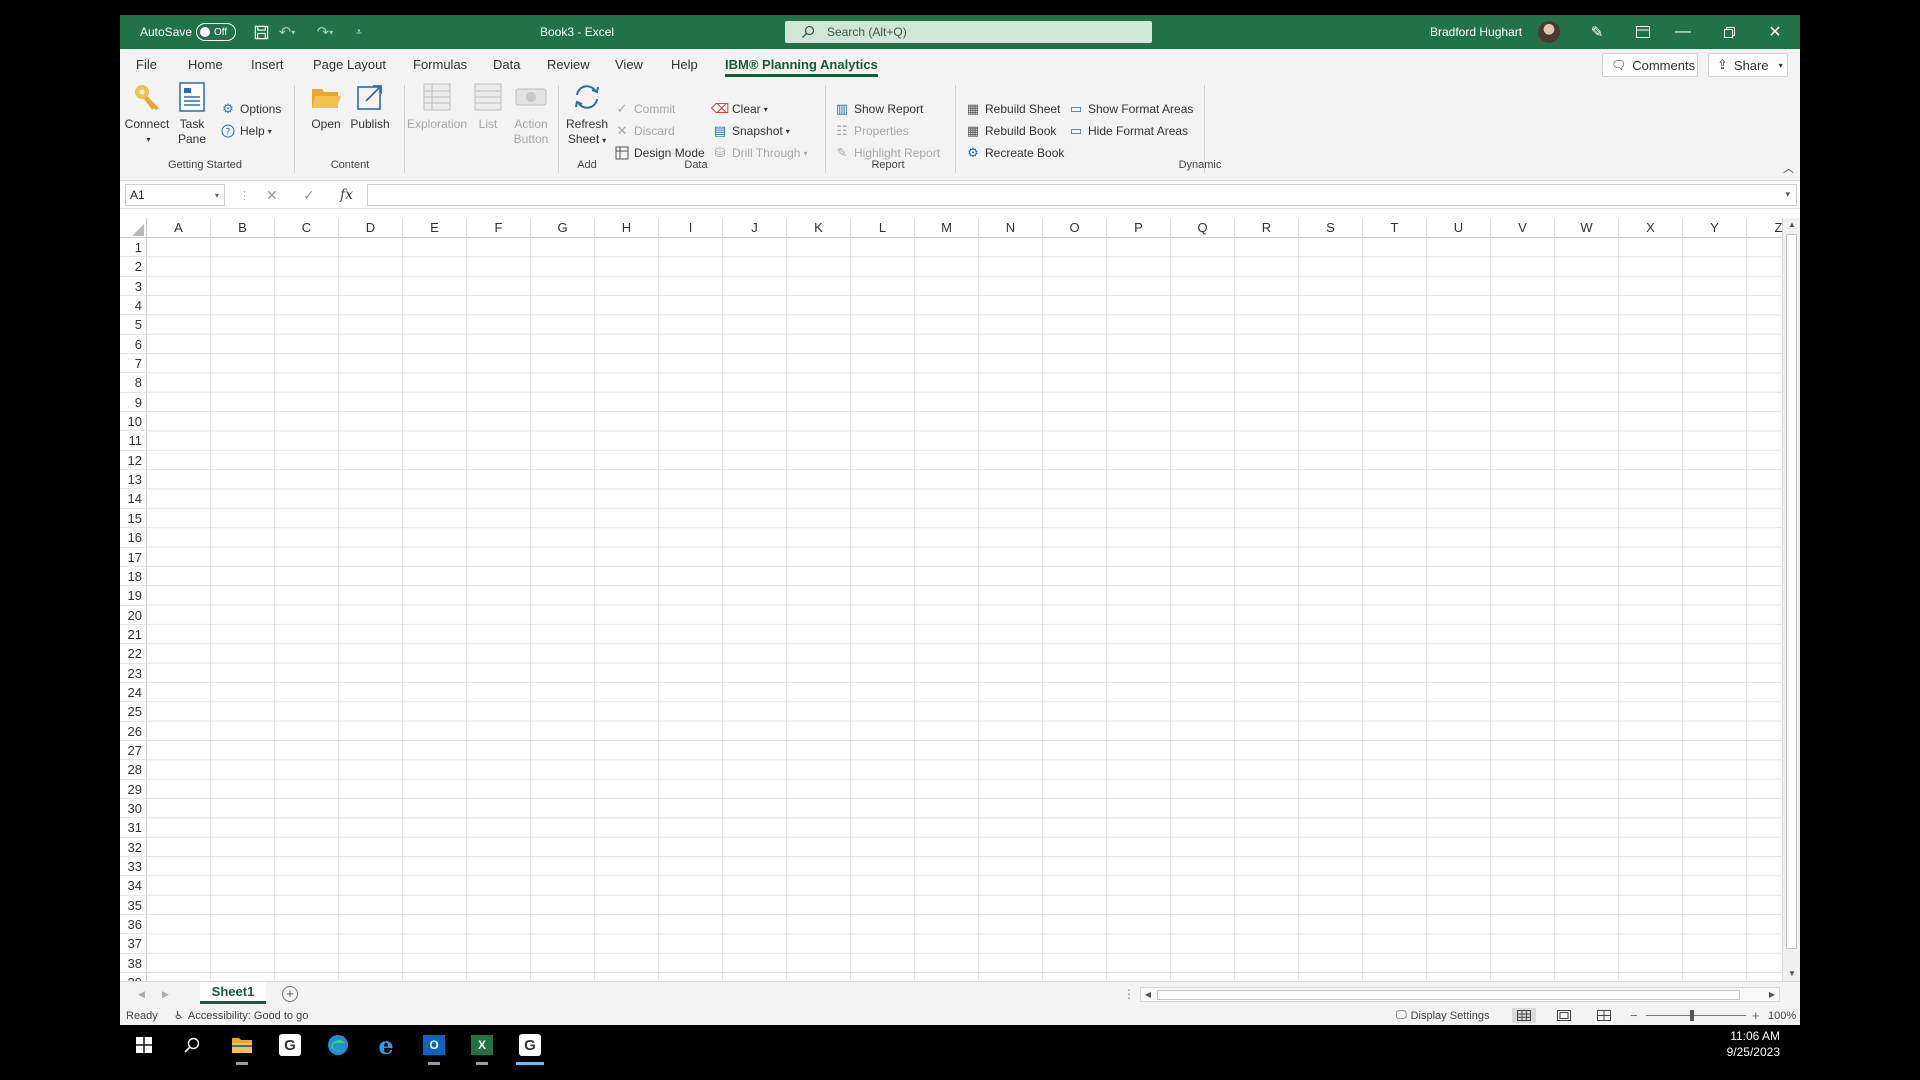  I want to click on column-header: O, so click(1075, 228).